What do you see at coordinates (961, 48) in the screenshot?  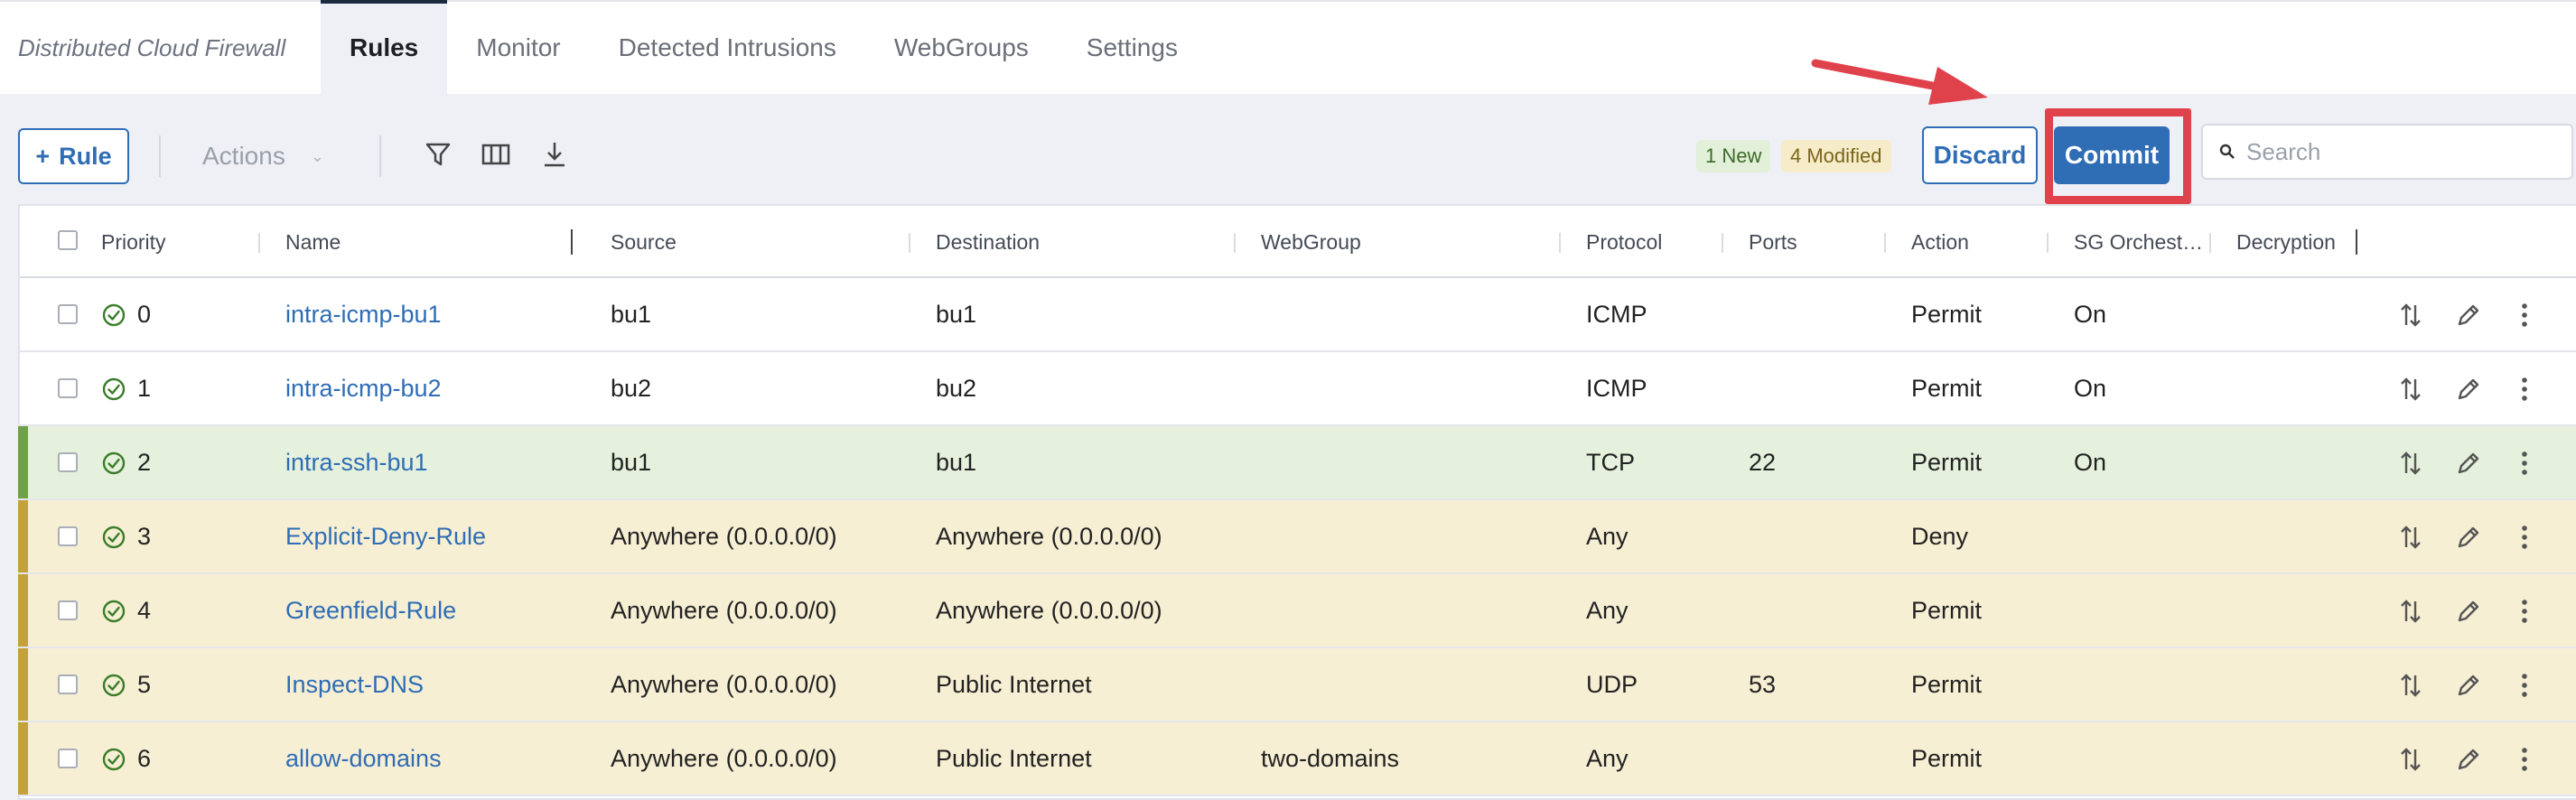 I see `tab-webgroups: WebGroups` at bounding box center [961, 48].